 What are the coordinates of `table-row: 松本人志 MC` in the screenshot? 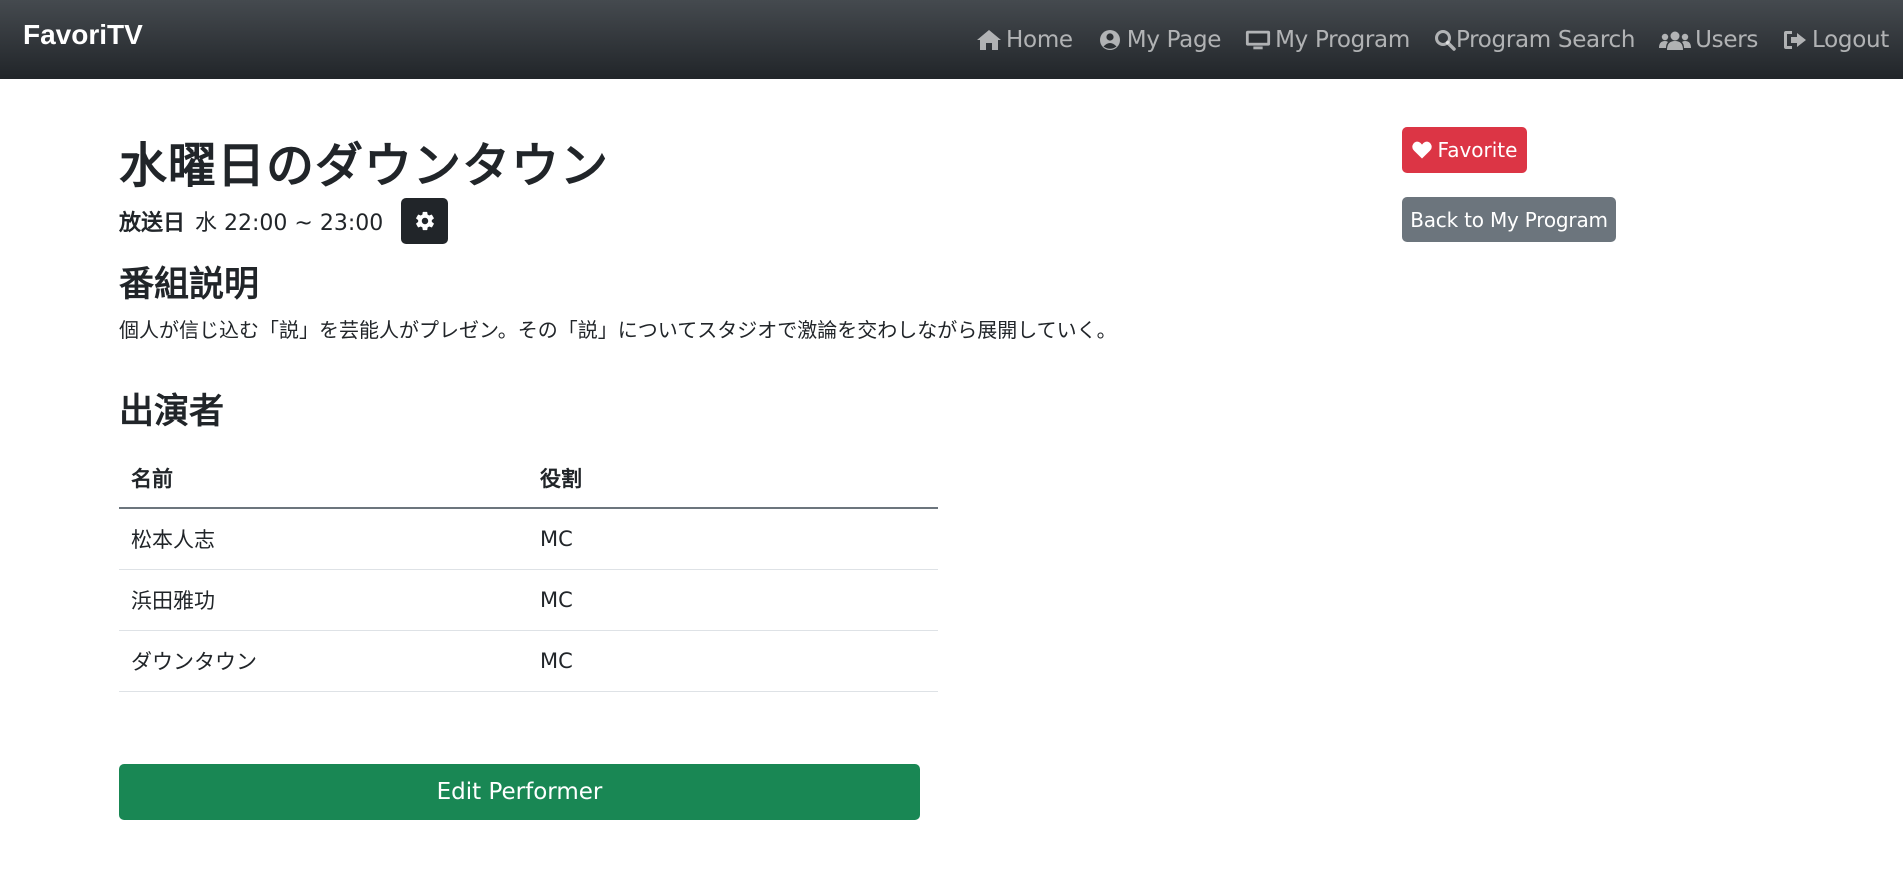 It's located at (528, 539).